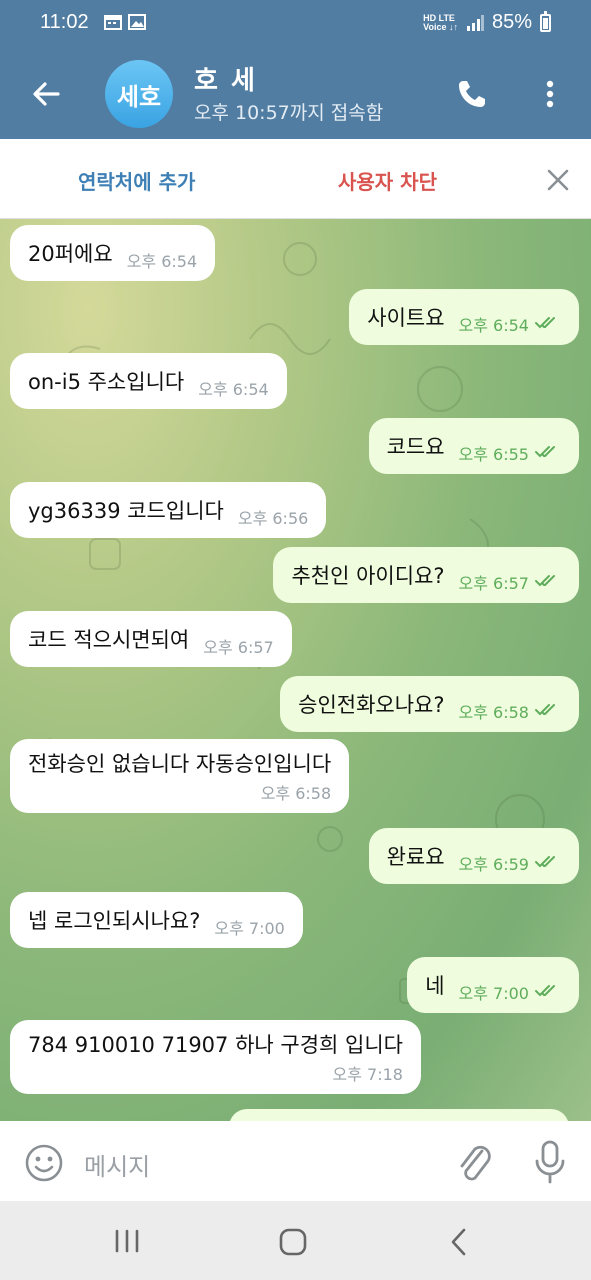 This screenshot has width=591, height=1280. Describe the element at coordinates (387, 180) in the screenshot. I see `block-user-button: 사용자 차단` at that location.